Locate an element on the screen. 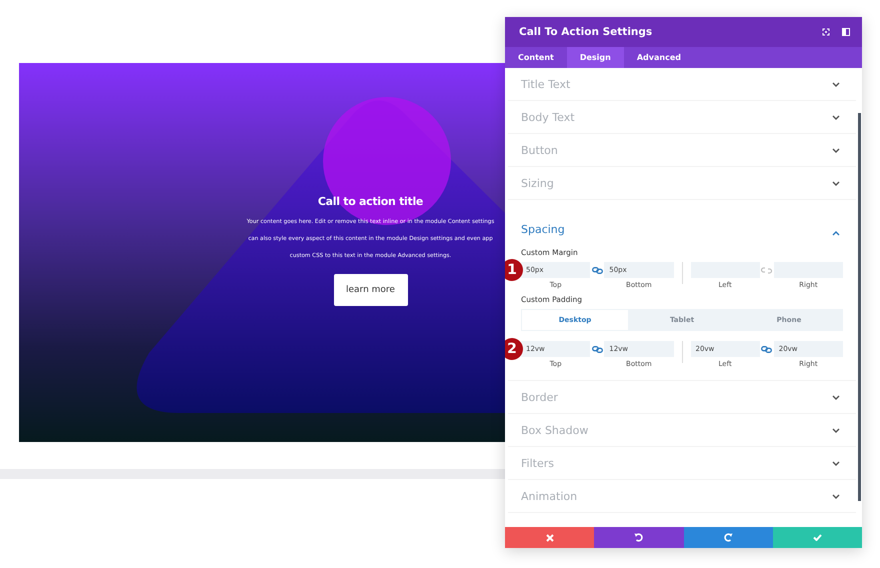 This screenshot has width=880, height=568. sidebar-icon is located at coordinates (846, 32).